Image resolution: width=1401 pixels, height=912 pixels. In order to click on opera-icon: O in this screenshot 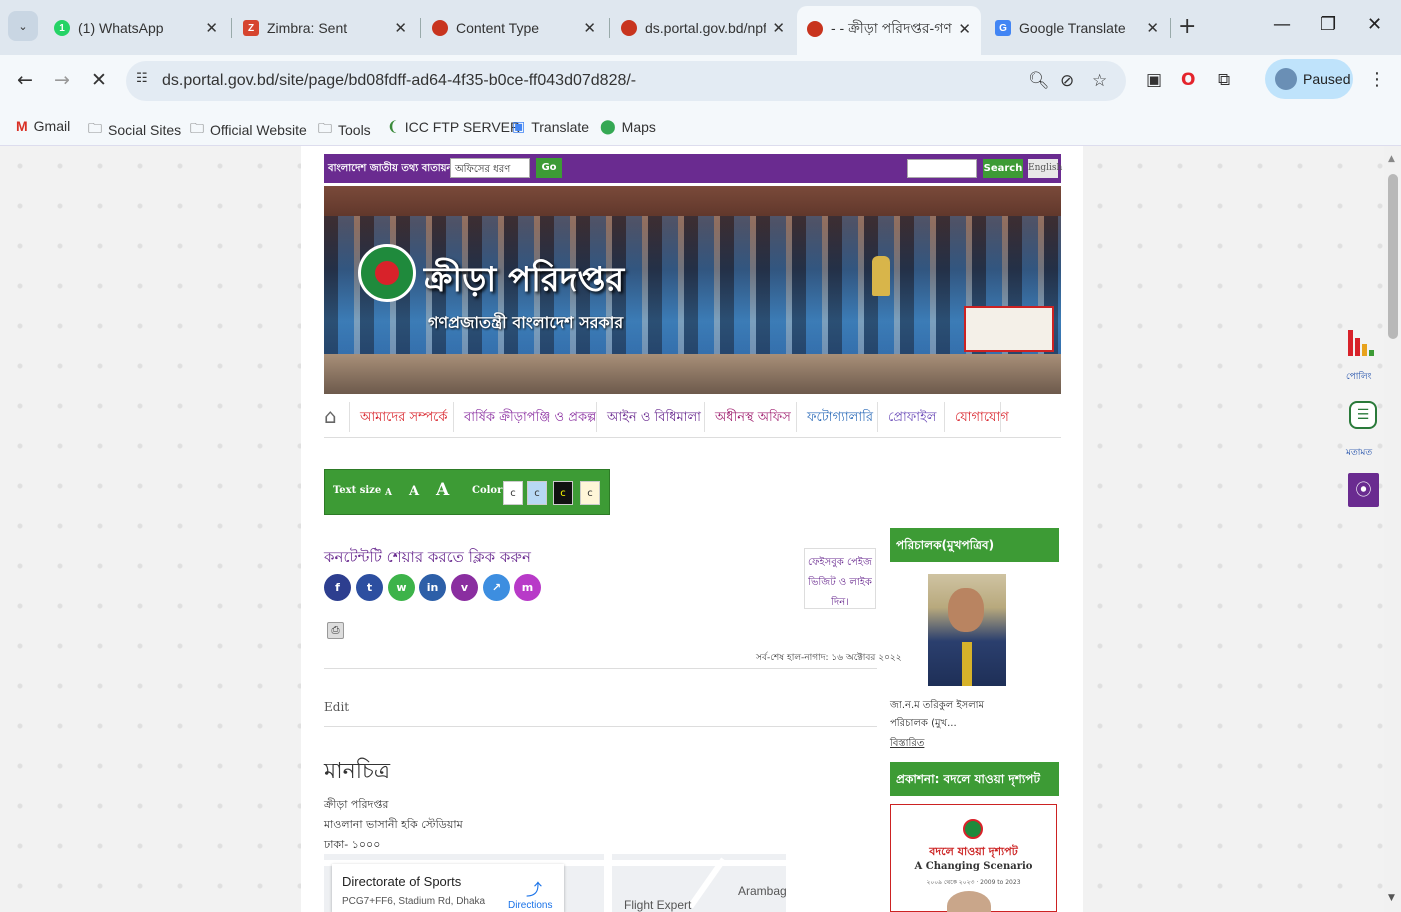, I will do `click(1188, 80)`.